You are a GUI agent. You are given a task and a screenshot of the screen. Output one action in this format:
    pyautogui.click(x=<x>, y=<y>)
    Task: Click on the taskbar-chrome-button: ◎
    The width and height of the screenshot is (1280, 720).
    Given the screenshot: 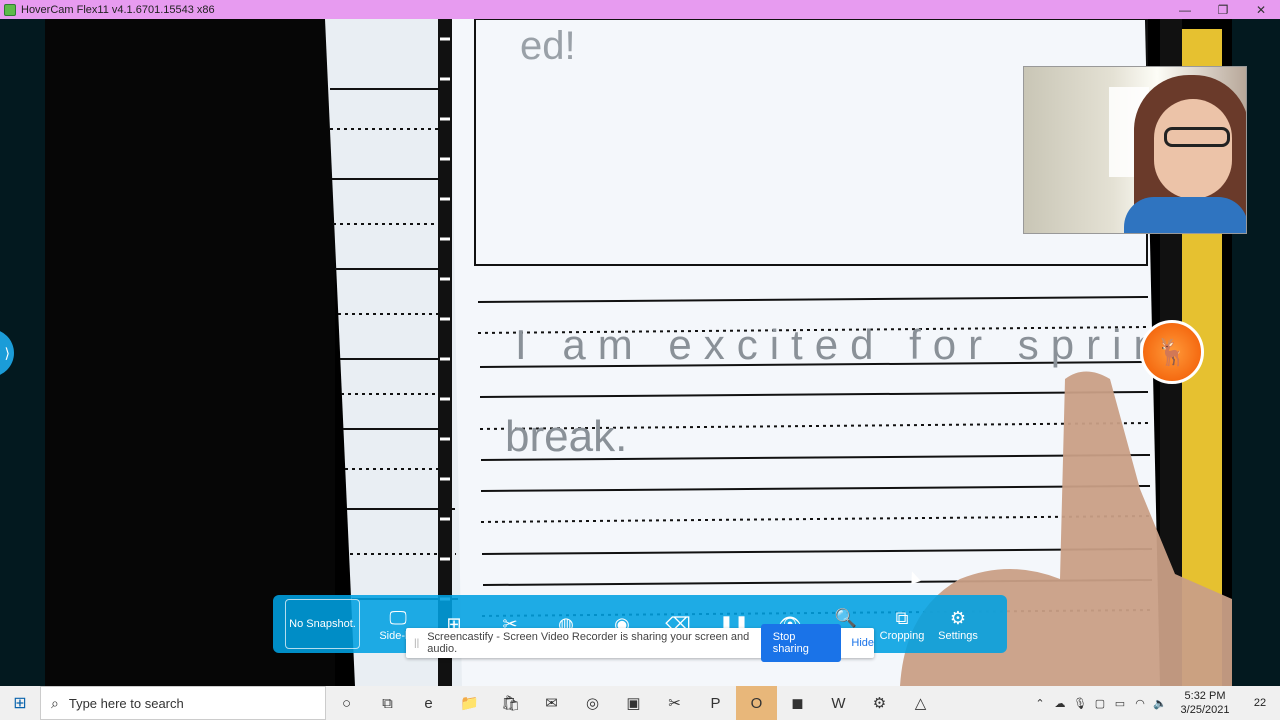 What is the action you would take?
    pyautogui.click(x=592, y=703)
    